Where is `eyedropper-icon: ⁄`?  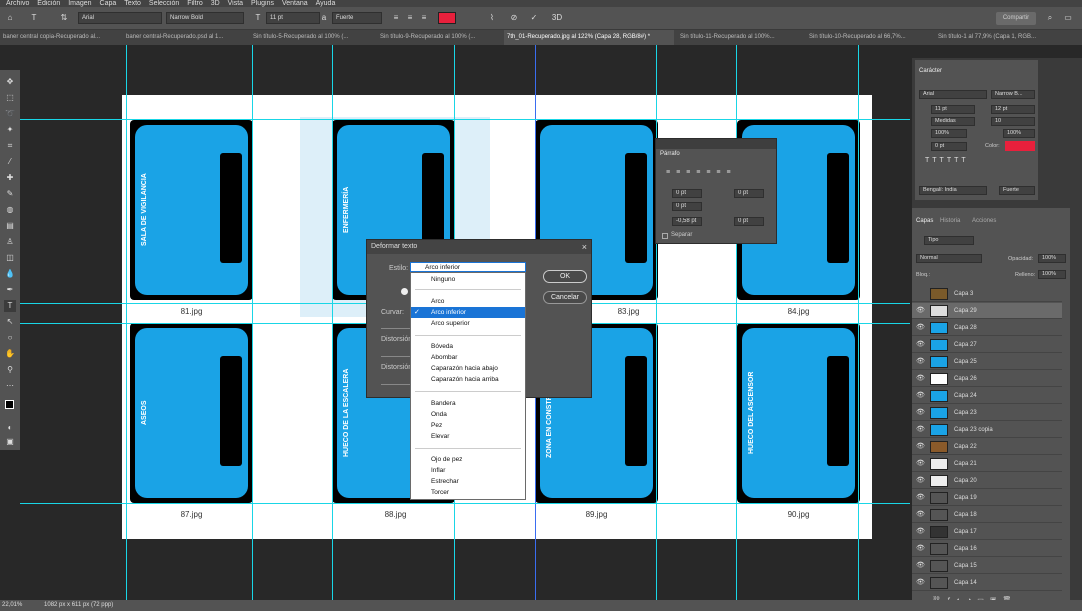 eyedropper-icon: ⁄ is located at coordinates (10, 162).